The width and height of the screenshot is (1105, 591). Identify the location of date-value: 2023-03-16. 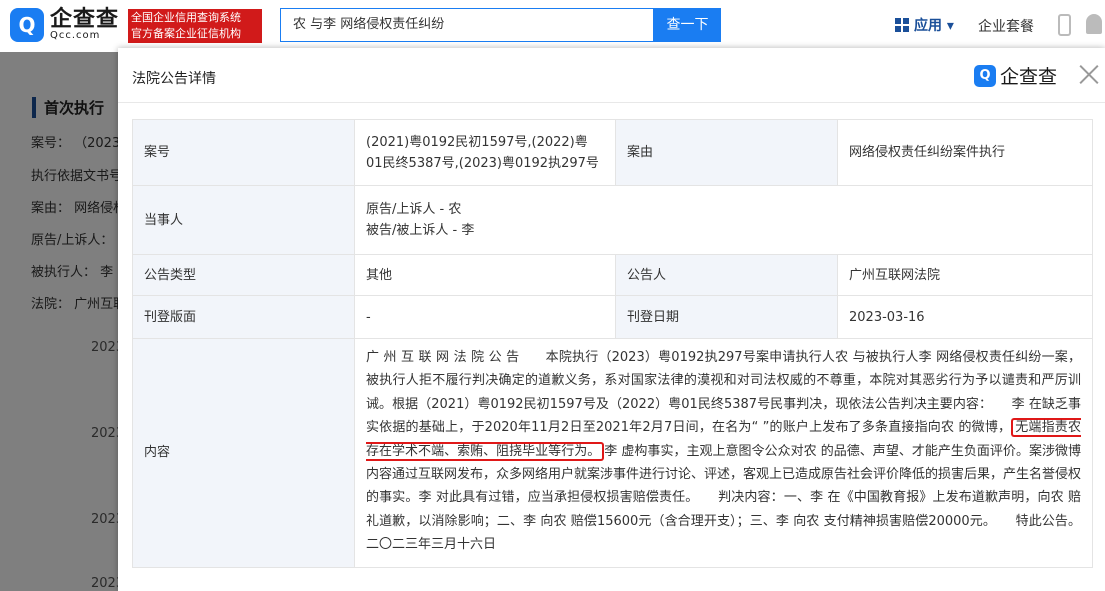
(965, 317).